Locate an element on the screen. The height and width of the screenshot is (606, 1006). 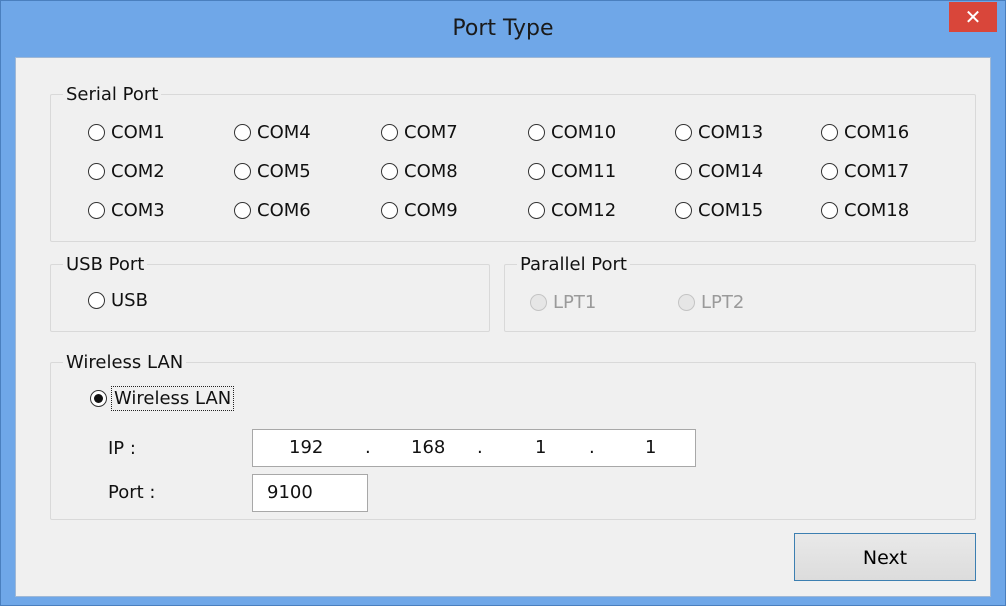
next-button: Next is located at coordinates (885, 557).